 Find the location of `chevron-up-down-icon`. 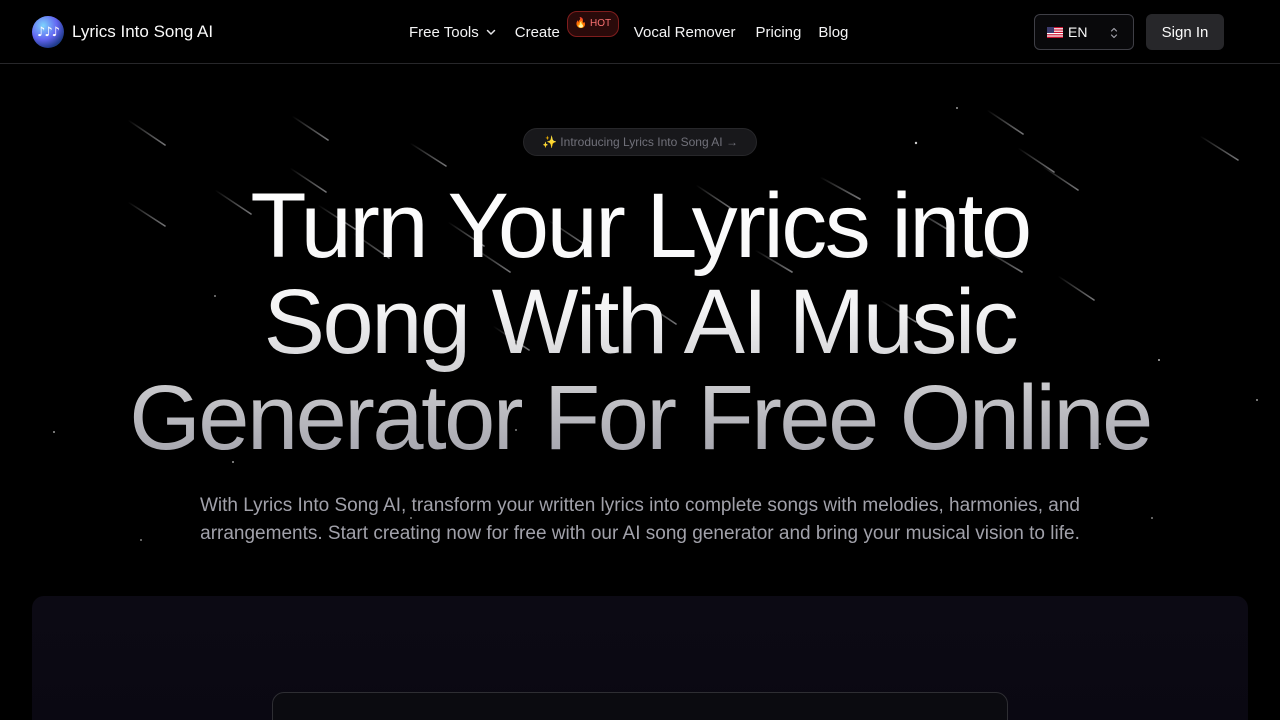

chevron-up-down-icon is located at coordinates (1114, 33).